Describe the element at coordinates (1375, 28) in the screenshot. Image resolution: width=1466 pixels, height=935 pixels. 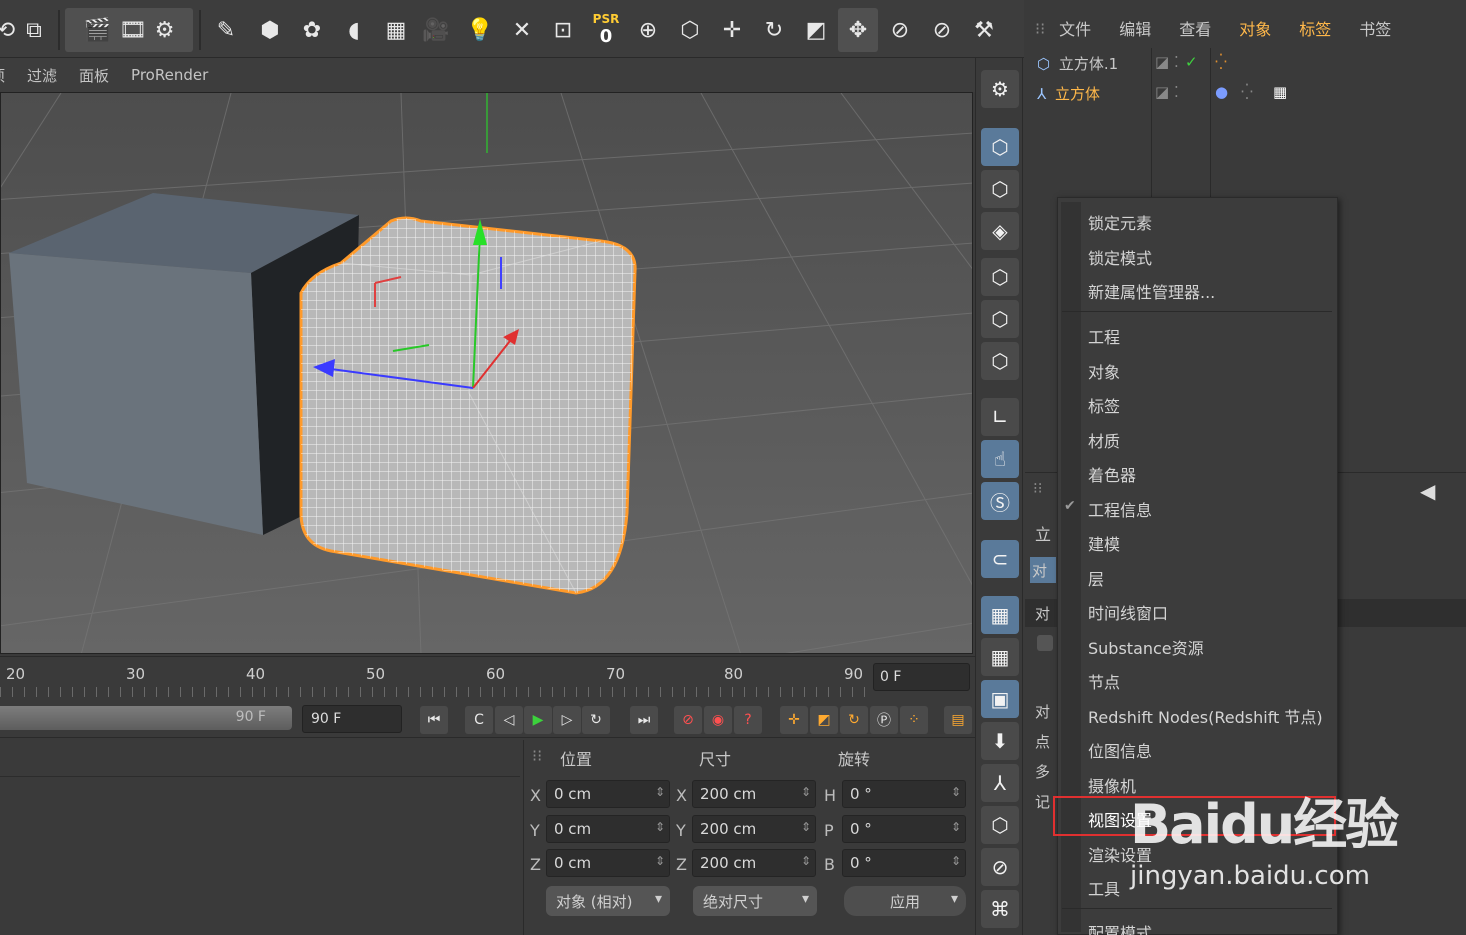
I see `om-menu-bookmarks: 书签` at that location.